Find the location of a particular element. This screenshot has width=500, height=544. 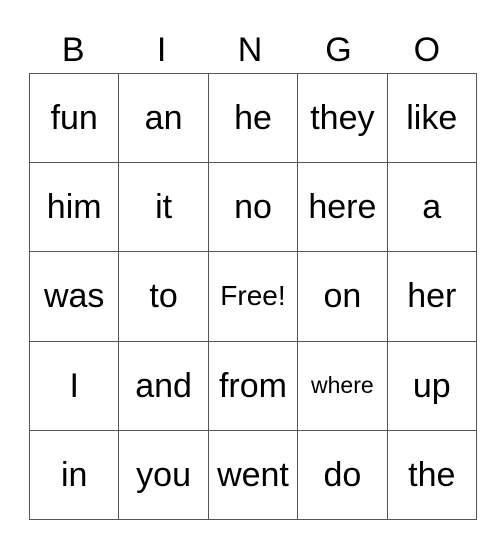

grid-cell: in is located at coordinates (74, 474).